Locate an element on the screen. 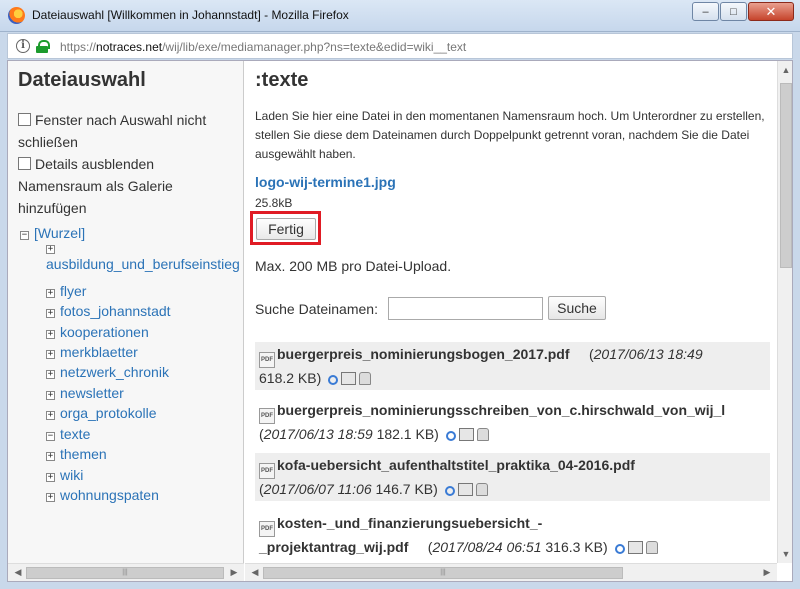  namespace-item: + merkblaetter is located at coordinates (92, 352).